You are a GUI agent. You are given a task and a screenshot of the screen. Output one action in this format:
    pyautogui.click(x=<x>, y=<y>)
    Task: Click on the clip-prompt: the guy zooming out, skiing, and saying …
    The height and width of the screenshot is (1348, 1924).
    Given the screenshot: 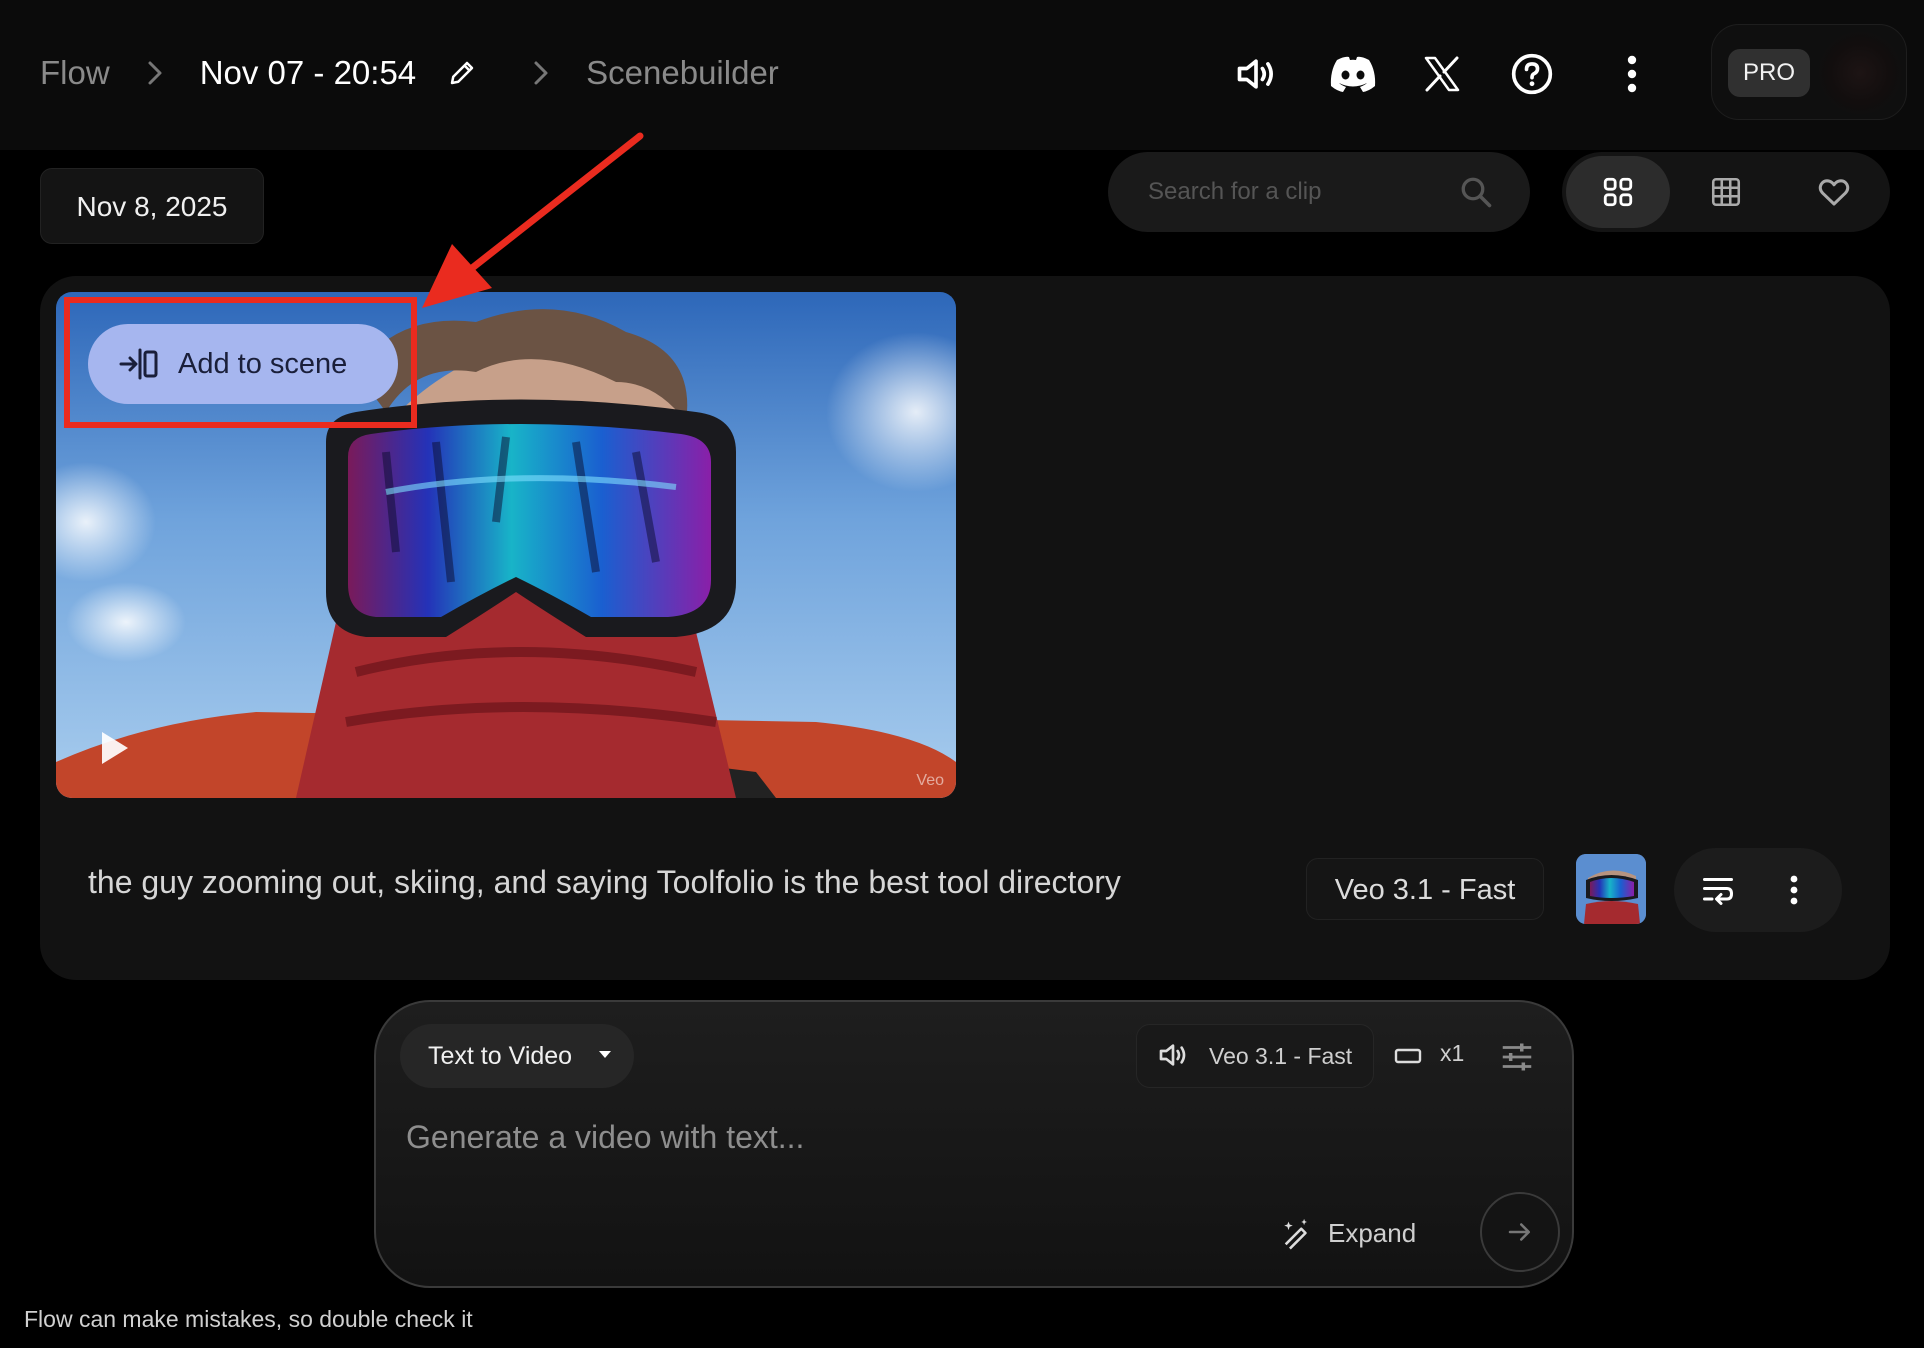 What is the action you would take?
    pyautogui.click(x=604, y=882)
    